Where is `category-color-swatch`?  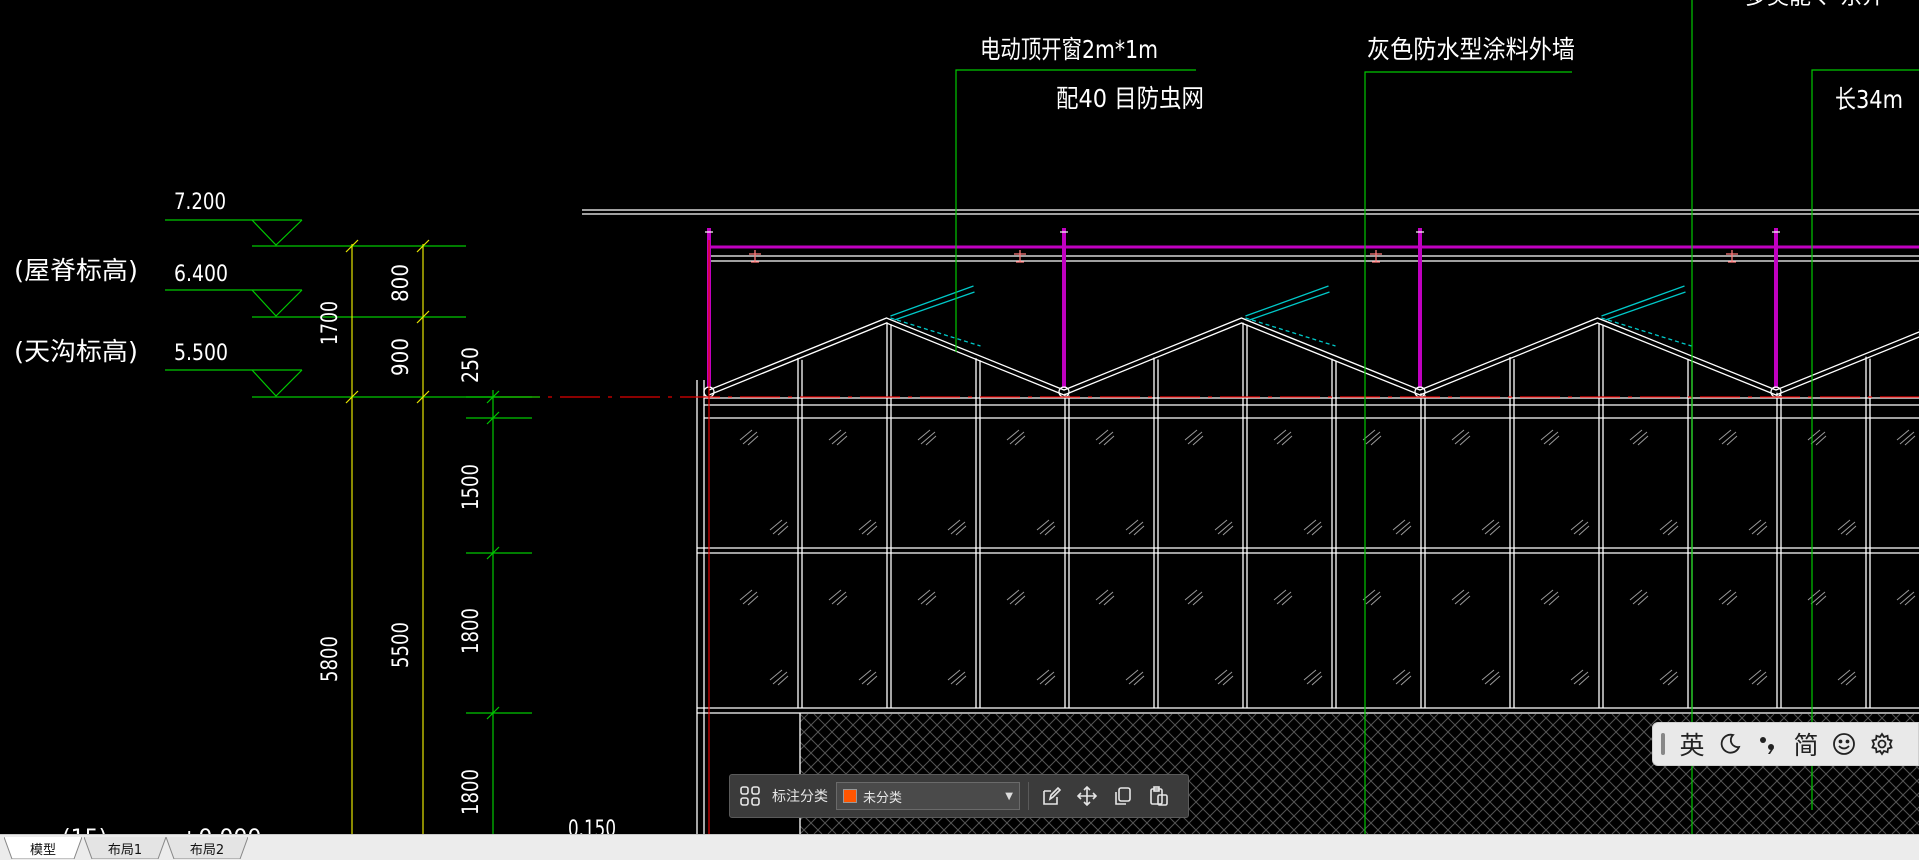
category-color-swatch is located at coordinates (850, 796).